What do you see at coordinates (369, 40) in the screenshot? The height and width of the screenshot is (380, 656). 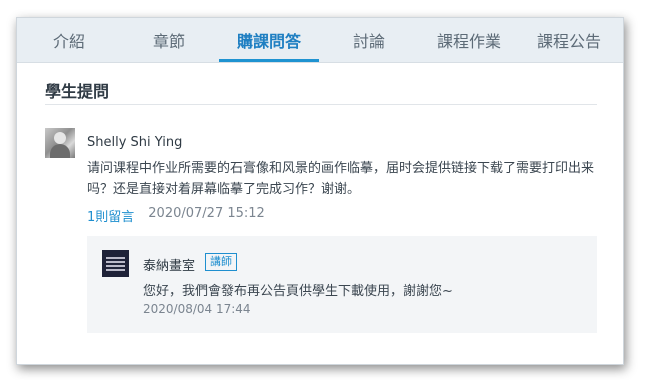 I see `tab-discussion: 討論` at bounding box center [369, 40].